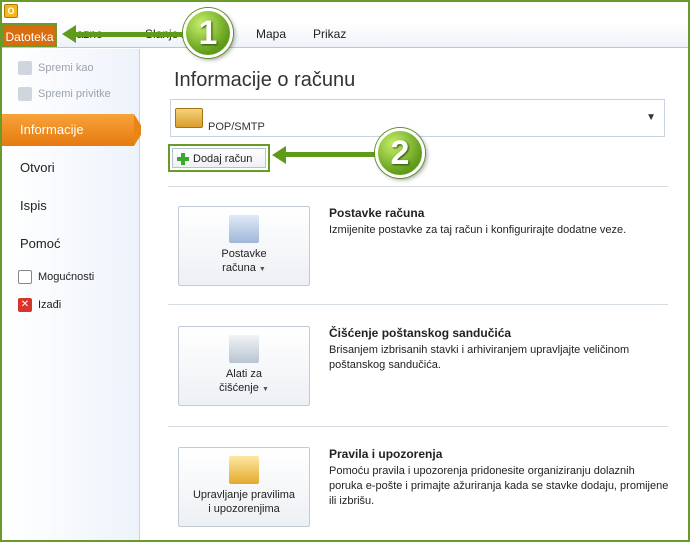 Image resolution: width=690 pixels, height=542 pixels. I want to click on rules-alerts-button: Upravljanje pravilima i upozorenjima, so click(244, 487).